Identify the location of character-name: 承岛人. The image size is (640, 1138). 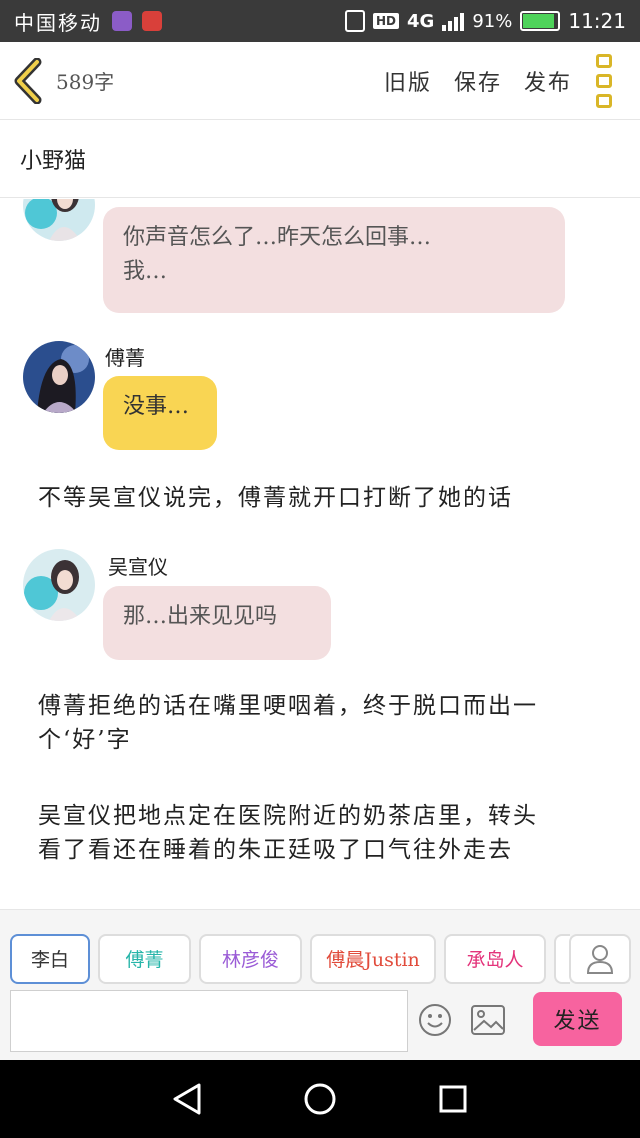
(495, 960).